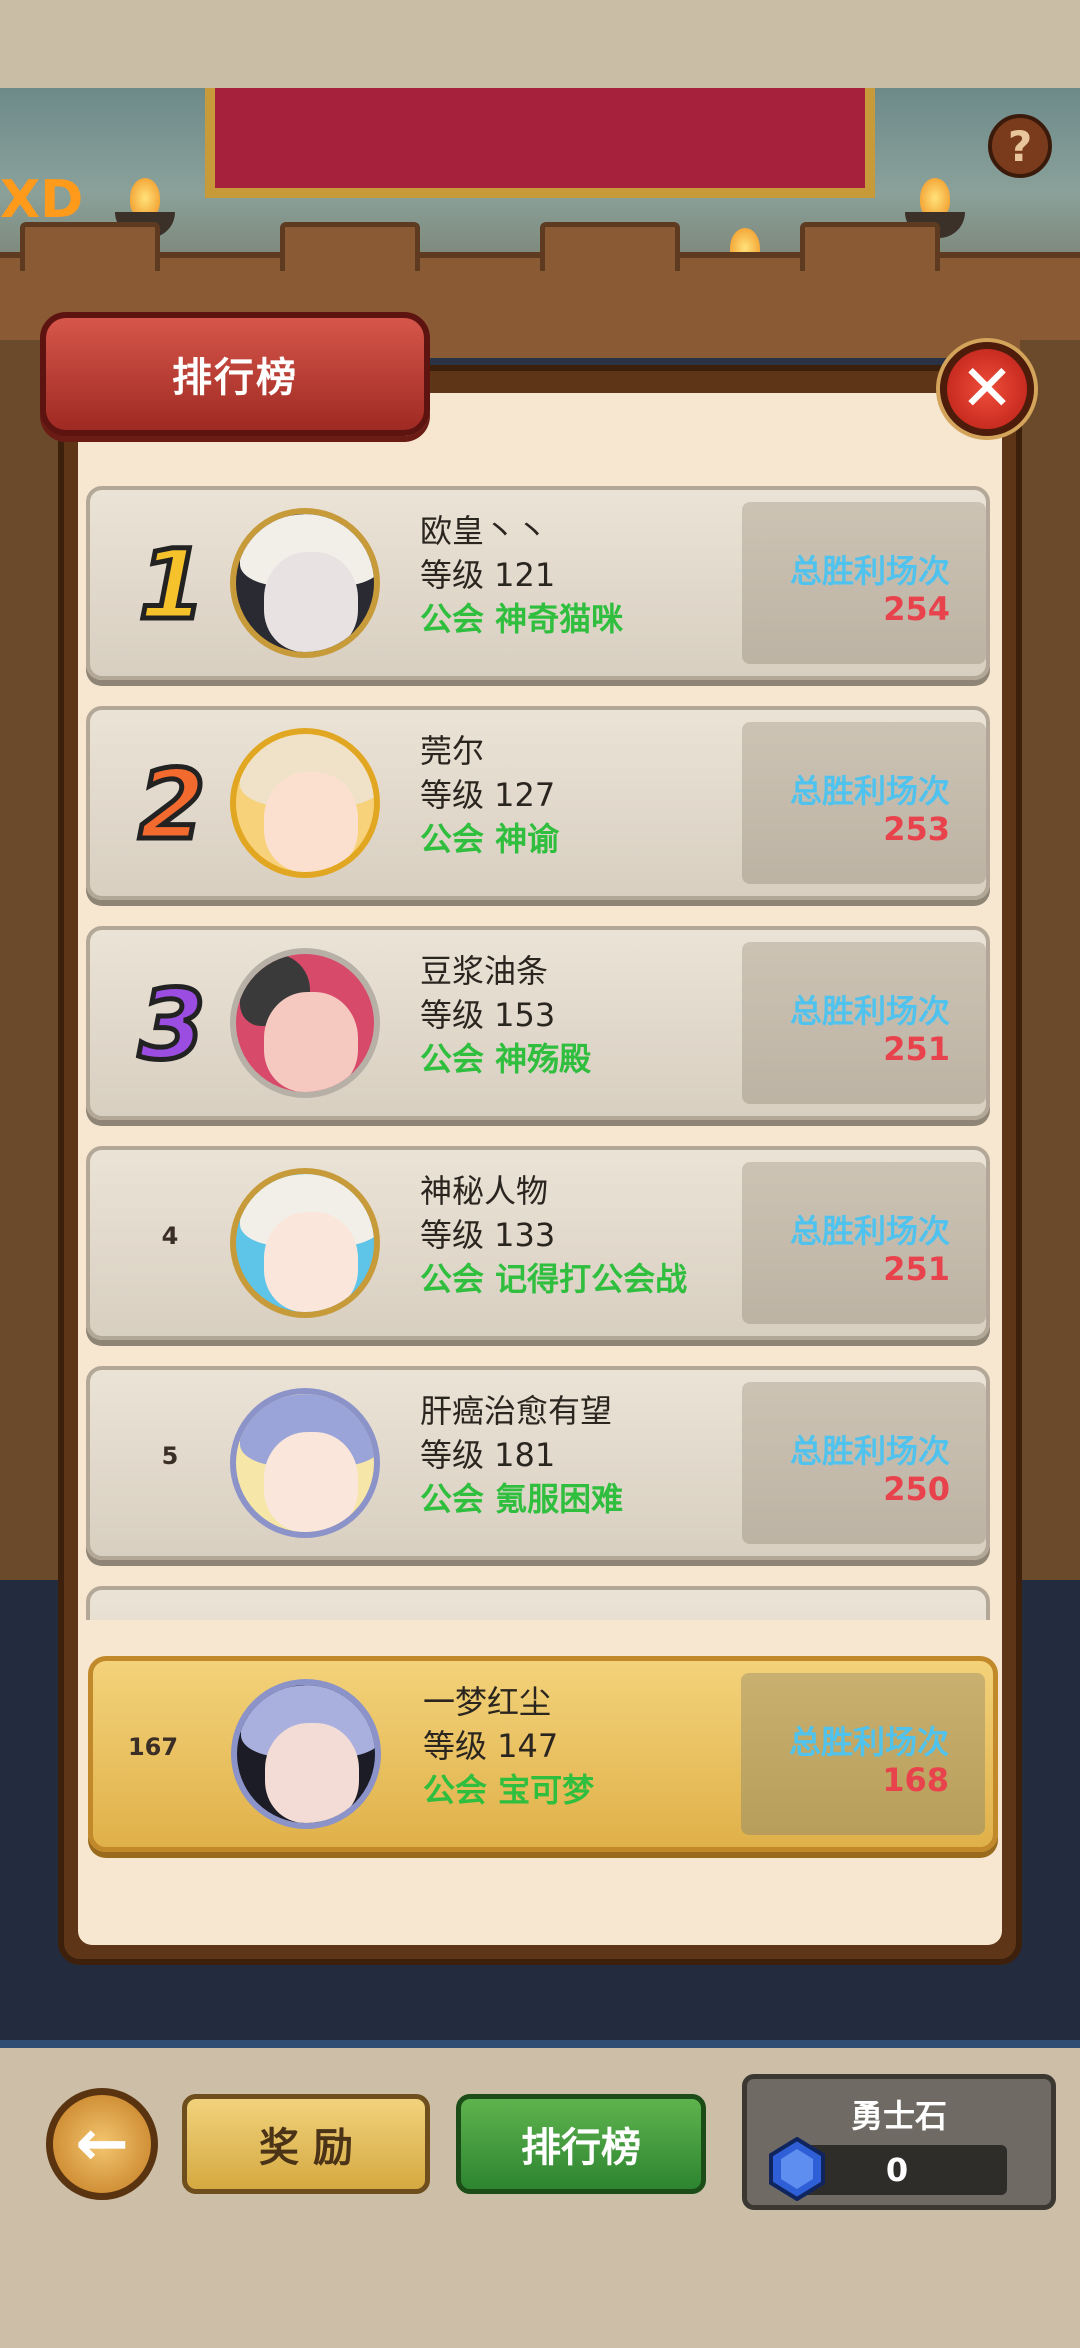  Describe the element at coordinates (916, 829) in the screenshot. I see `wins-value: 253` at that location.